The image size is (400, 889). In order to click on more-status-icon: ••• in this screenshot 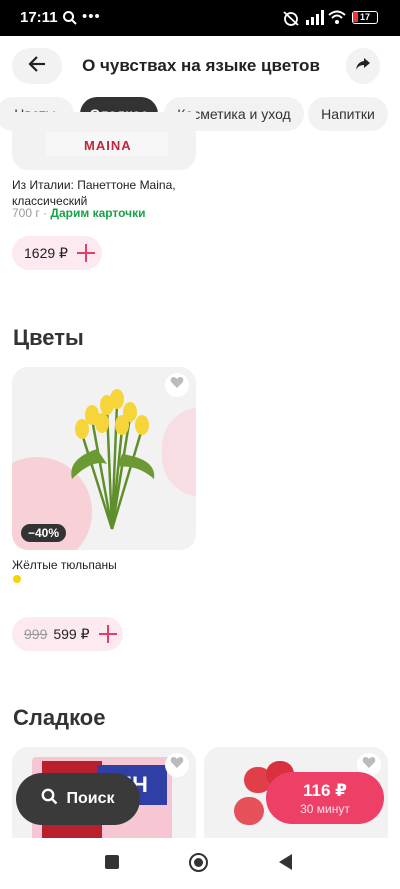, I will do `click(91, 16)`.